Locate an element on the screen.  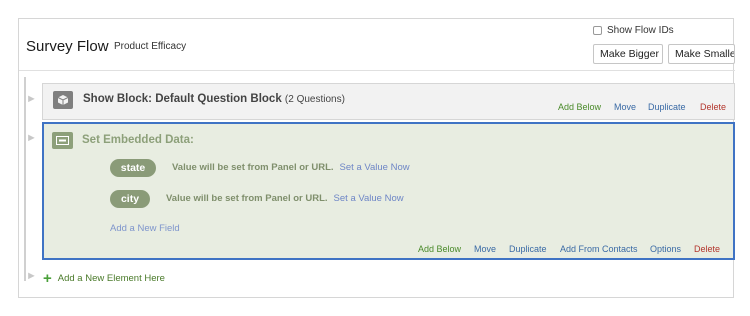
block-title-text: Show Block: Default Question Block is located at coordinates (182, 99).